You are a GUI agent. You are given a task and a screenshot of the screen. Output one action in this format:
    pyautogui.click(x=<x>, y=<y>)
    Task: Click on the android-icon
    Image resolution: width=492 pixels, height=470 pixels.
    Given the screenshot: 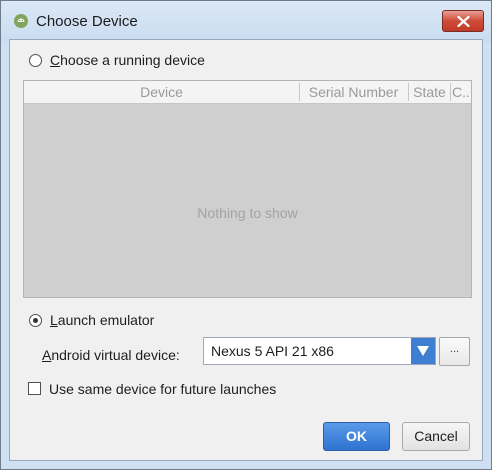 What is the action you would take?
    pyautogui.click(x=21, y=21)
    